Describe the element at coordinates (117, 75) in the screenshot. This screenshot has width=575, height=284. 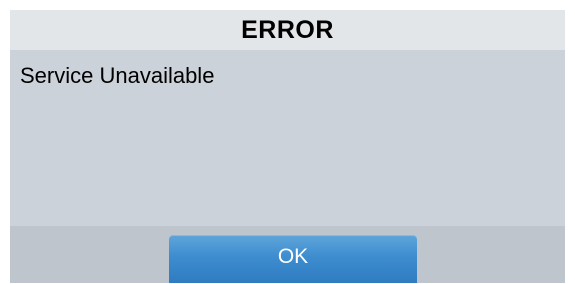
I see `dialog-message: Service Unavailable` at that location.